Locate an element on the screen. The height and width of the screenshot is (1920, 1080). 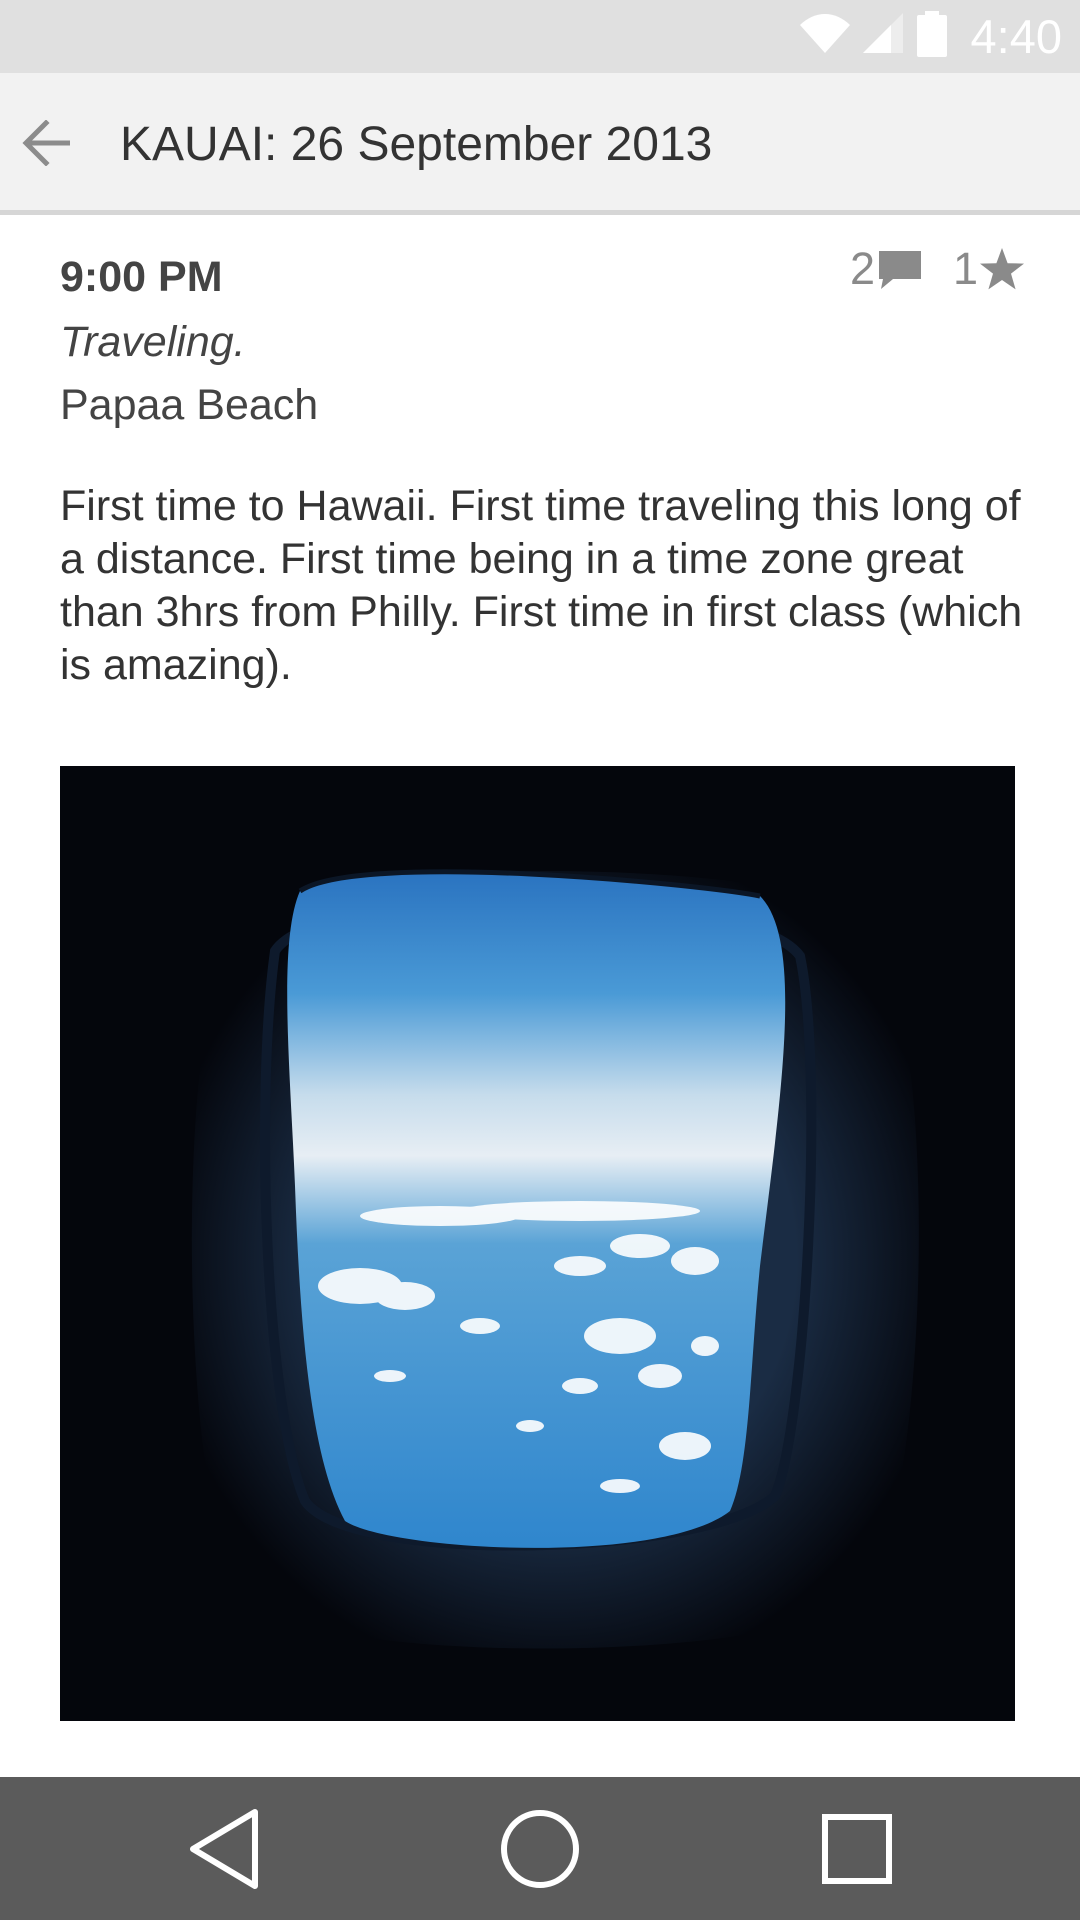
back-arrow-icon is located at coordinates (47, 143).